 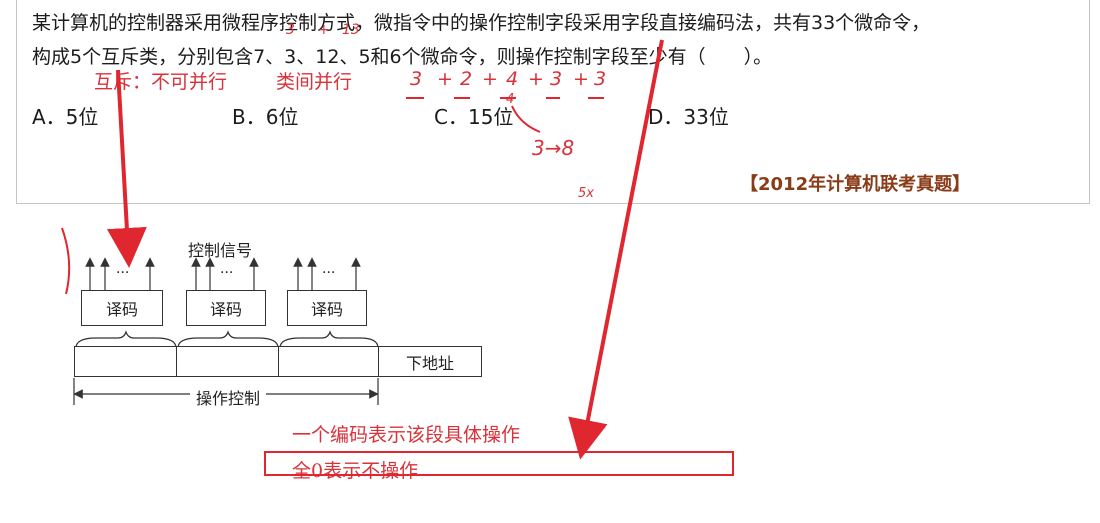 I want to click on dots-2: ···, so click(x=227, y=273).